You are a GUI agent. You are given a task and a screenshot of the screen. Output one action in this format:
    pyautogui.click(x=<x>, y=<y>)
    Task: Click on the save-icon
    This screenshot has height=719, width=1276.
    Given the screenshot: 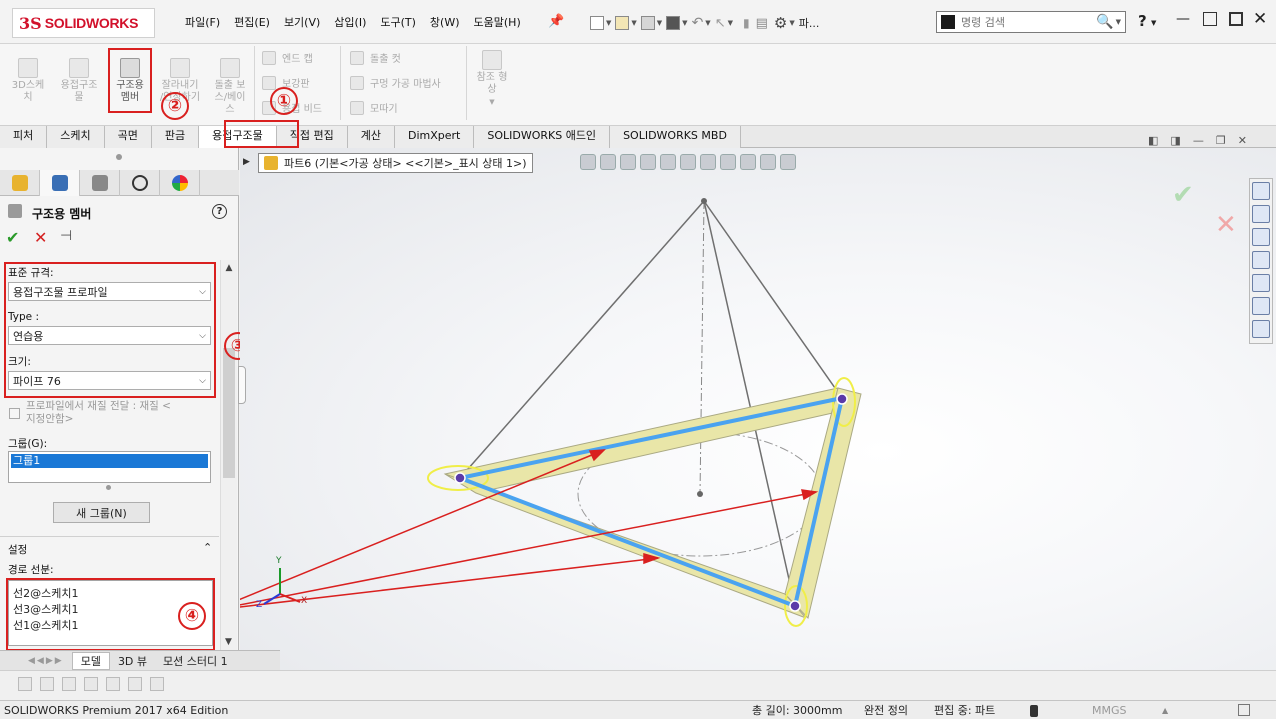 What is the action you would take?
    pyautogui.click(x=647, y=23)
    